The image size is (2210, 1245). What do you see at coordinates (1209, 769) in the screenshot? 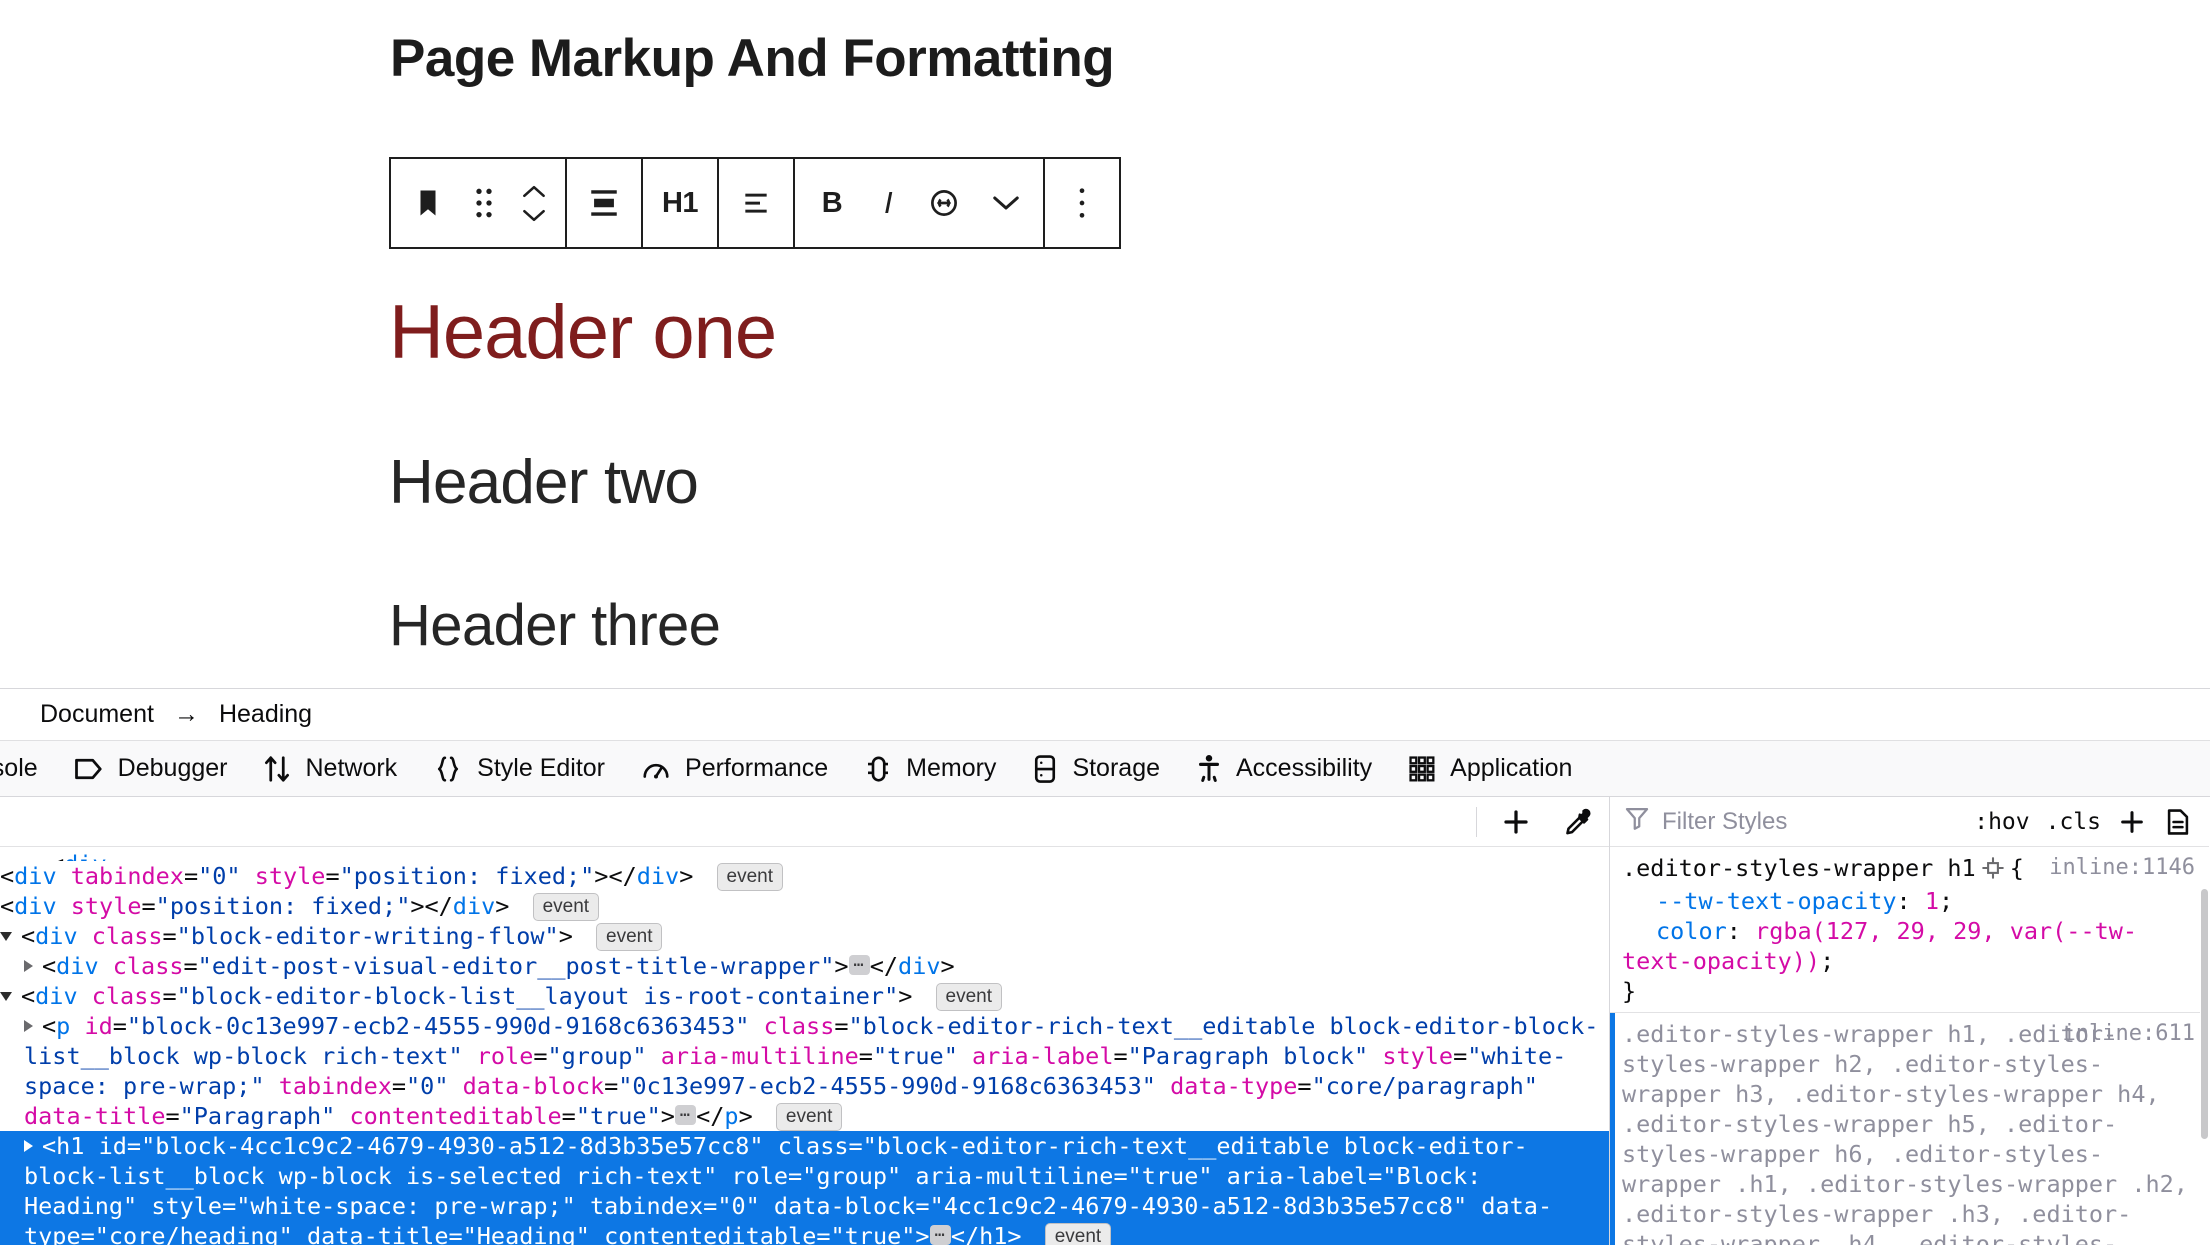
I see `accessibility-icon` at bounding box center [1209, 769].